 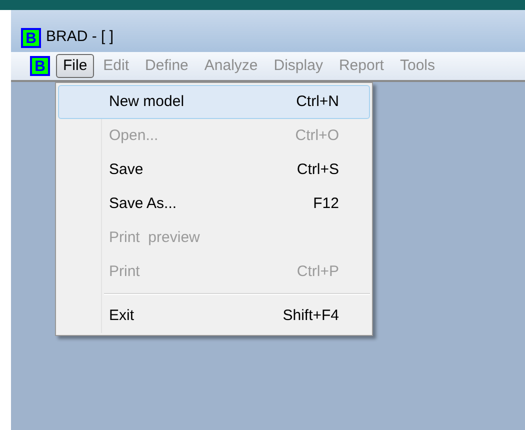 What do you see at coordinates (75, 66) in the screenshot?
I see `menu-item: File` at bounding box center [75, 66].